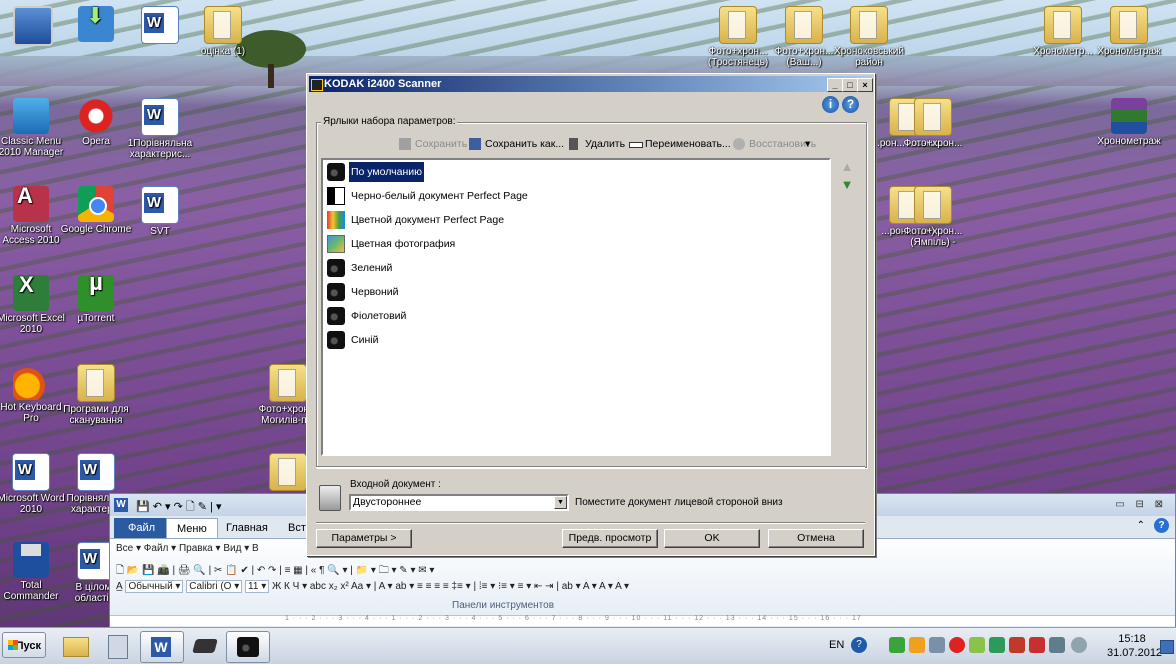  I want to click on color-document-icon, so click(336, 220).